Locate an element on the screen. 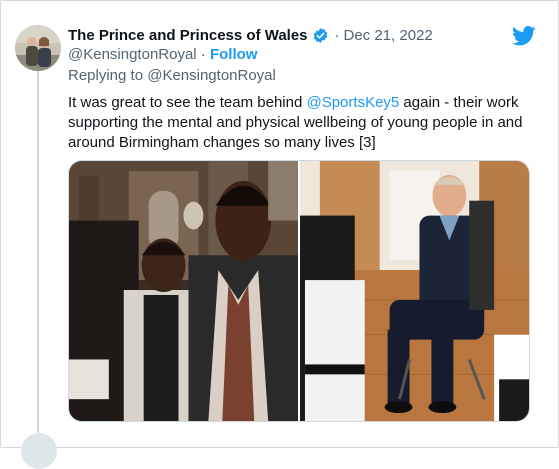 The image size is (559, 469). tweet-date: Dec 21, 2022 is located at coordinates (388, 35).